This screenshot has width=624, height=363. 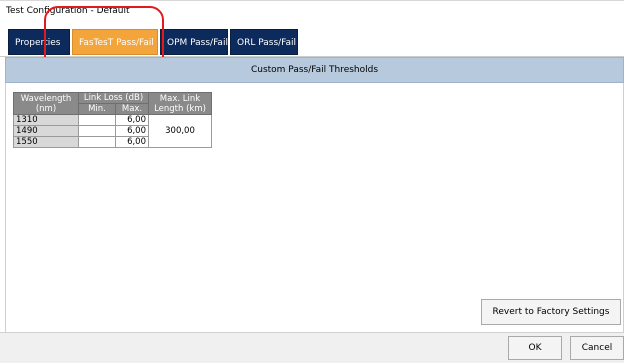 What do you see at coordinates (597, 348) in the screenshot?
I see `cancel-button: Cancel` at bounding box center [597, 348].